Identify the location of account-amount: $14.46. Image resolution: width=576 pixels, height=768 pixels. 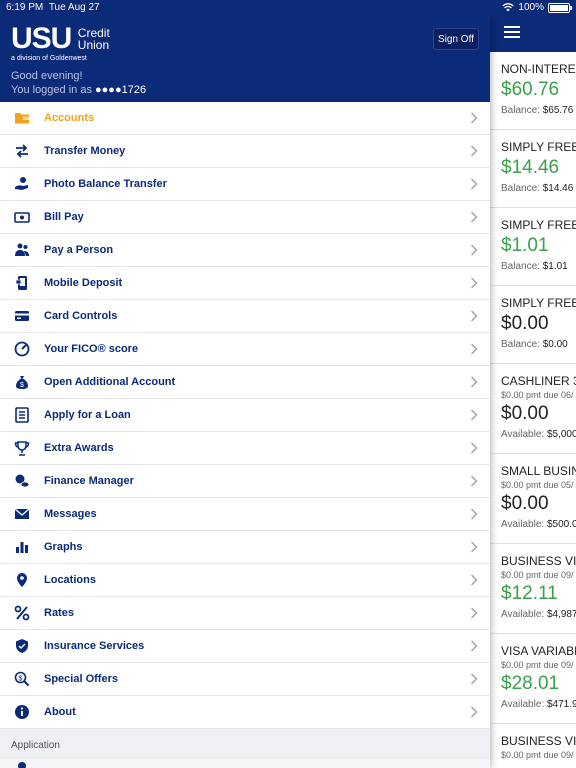
(530, 167).